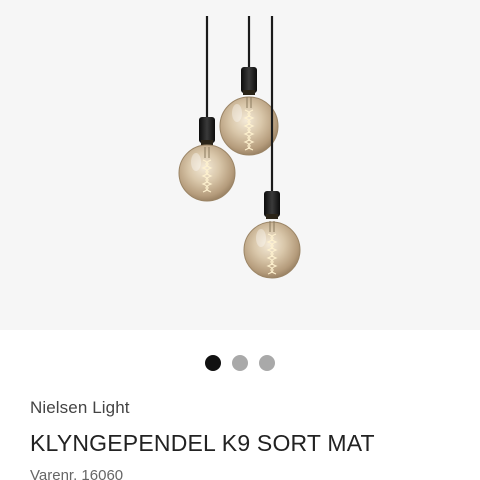  I want to click on socket-right, so click(272, 204).